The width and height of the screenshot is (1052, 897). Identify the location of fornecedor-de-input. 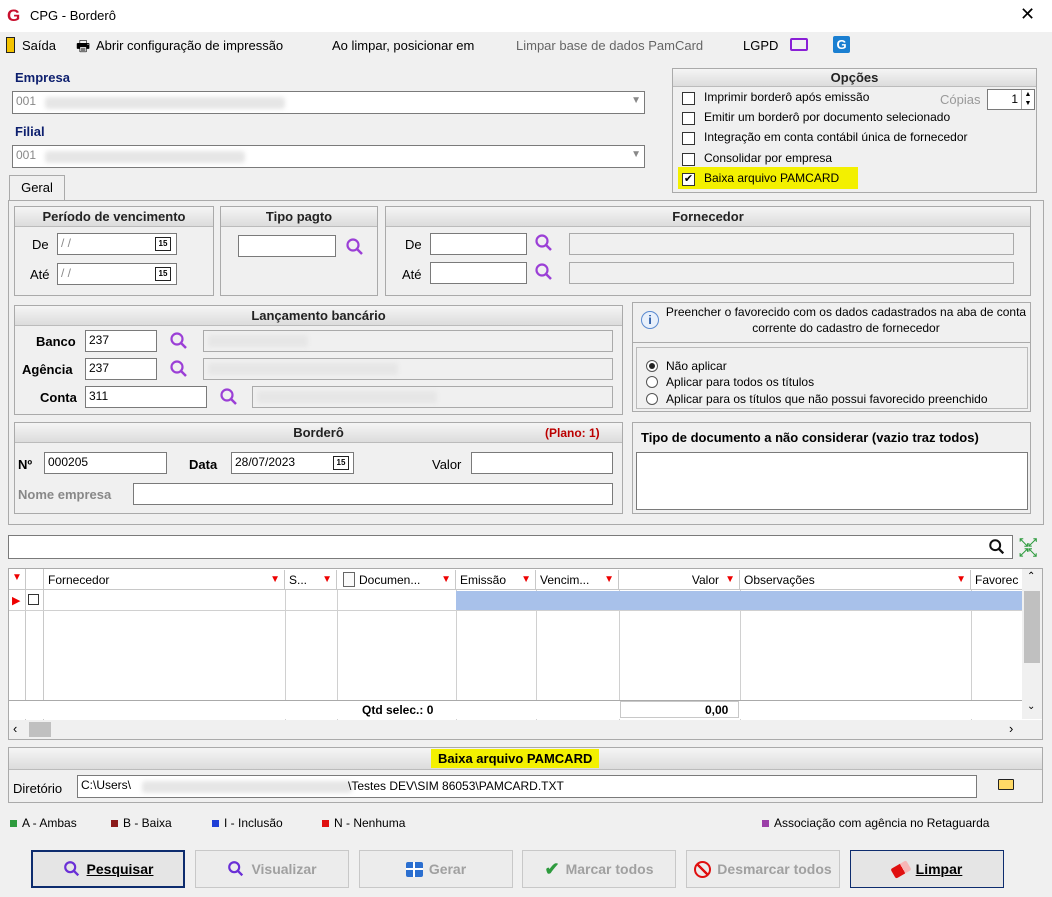
(478, 244).